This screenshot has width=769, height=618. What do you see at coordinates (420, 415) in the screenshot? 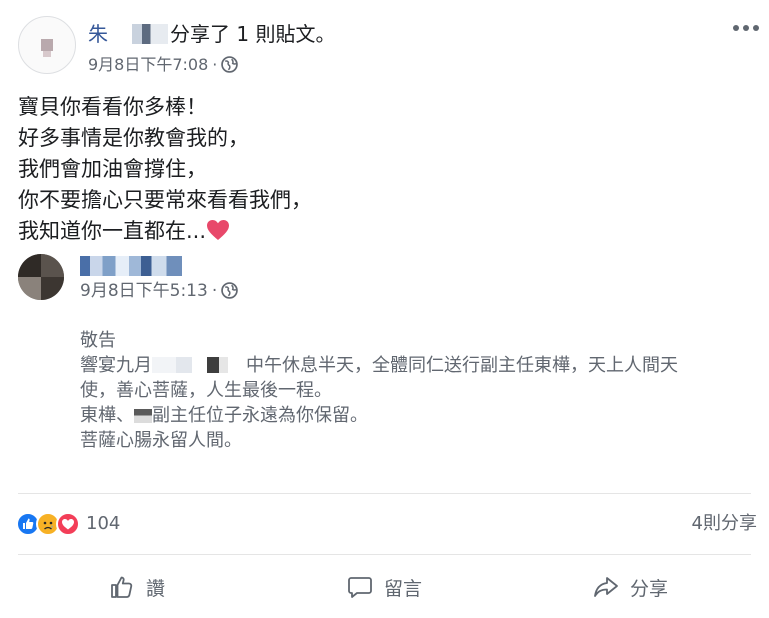
I see `notice-line: 東樺、 副主任位子永遠為你保留。` at bounding box center [420, 415].